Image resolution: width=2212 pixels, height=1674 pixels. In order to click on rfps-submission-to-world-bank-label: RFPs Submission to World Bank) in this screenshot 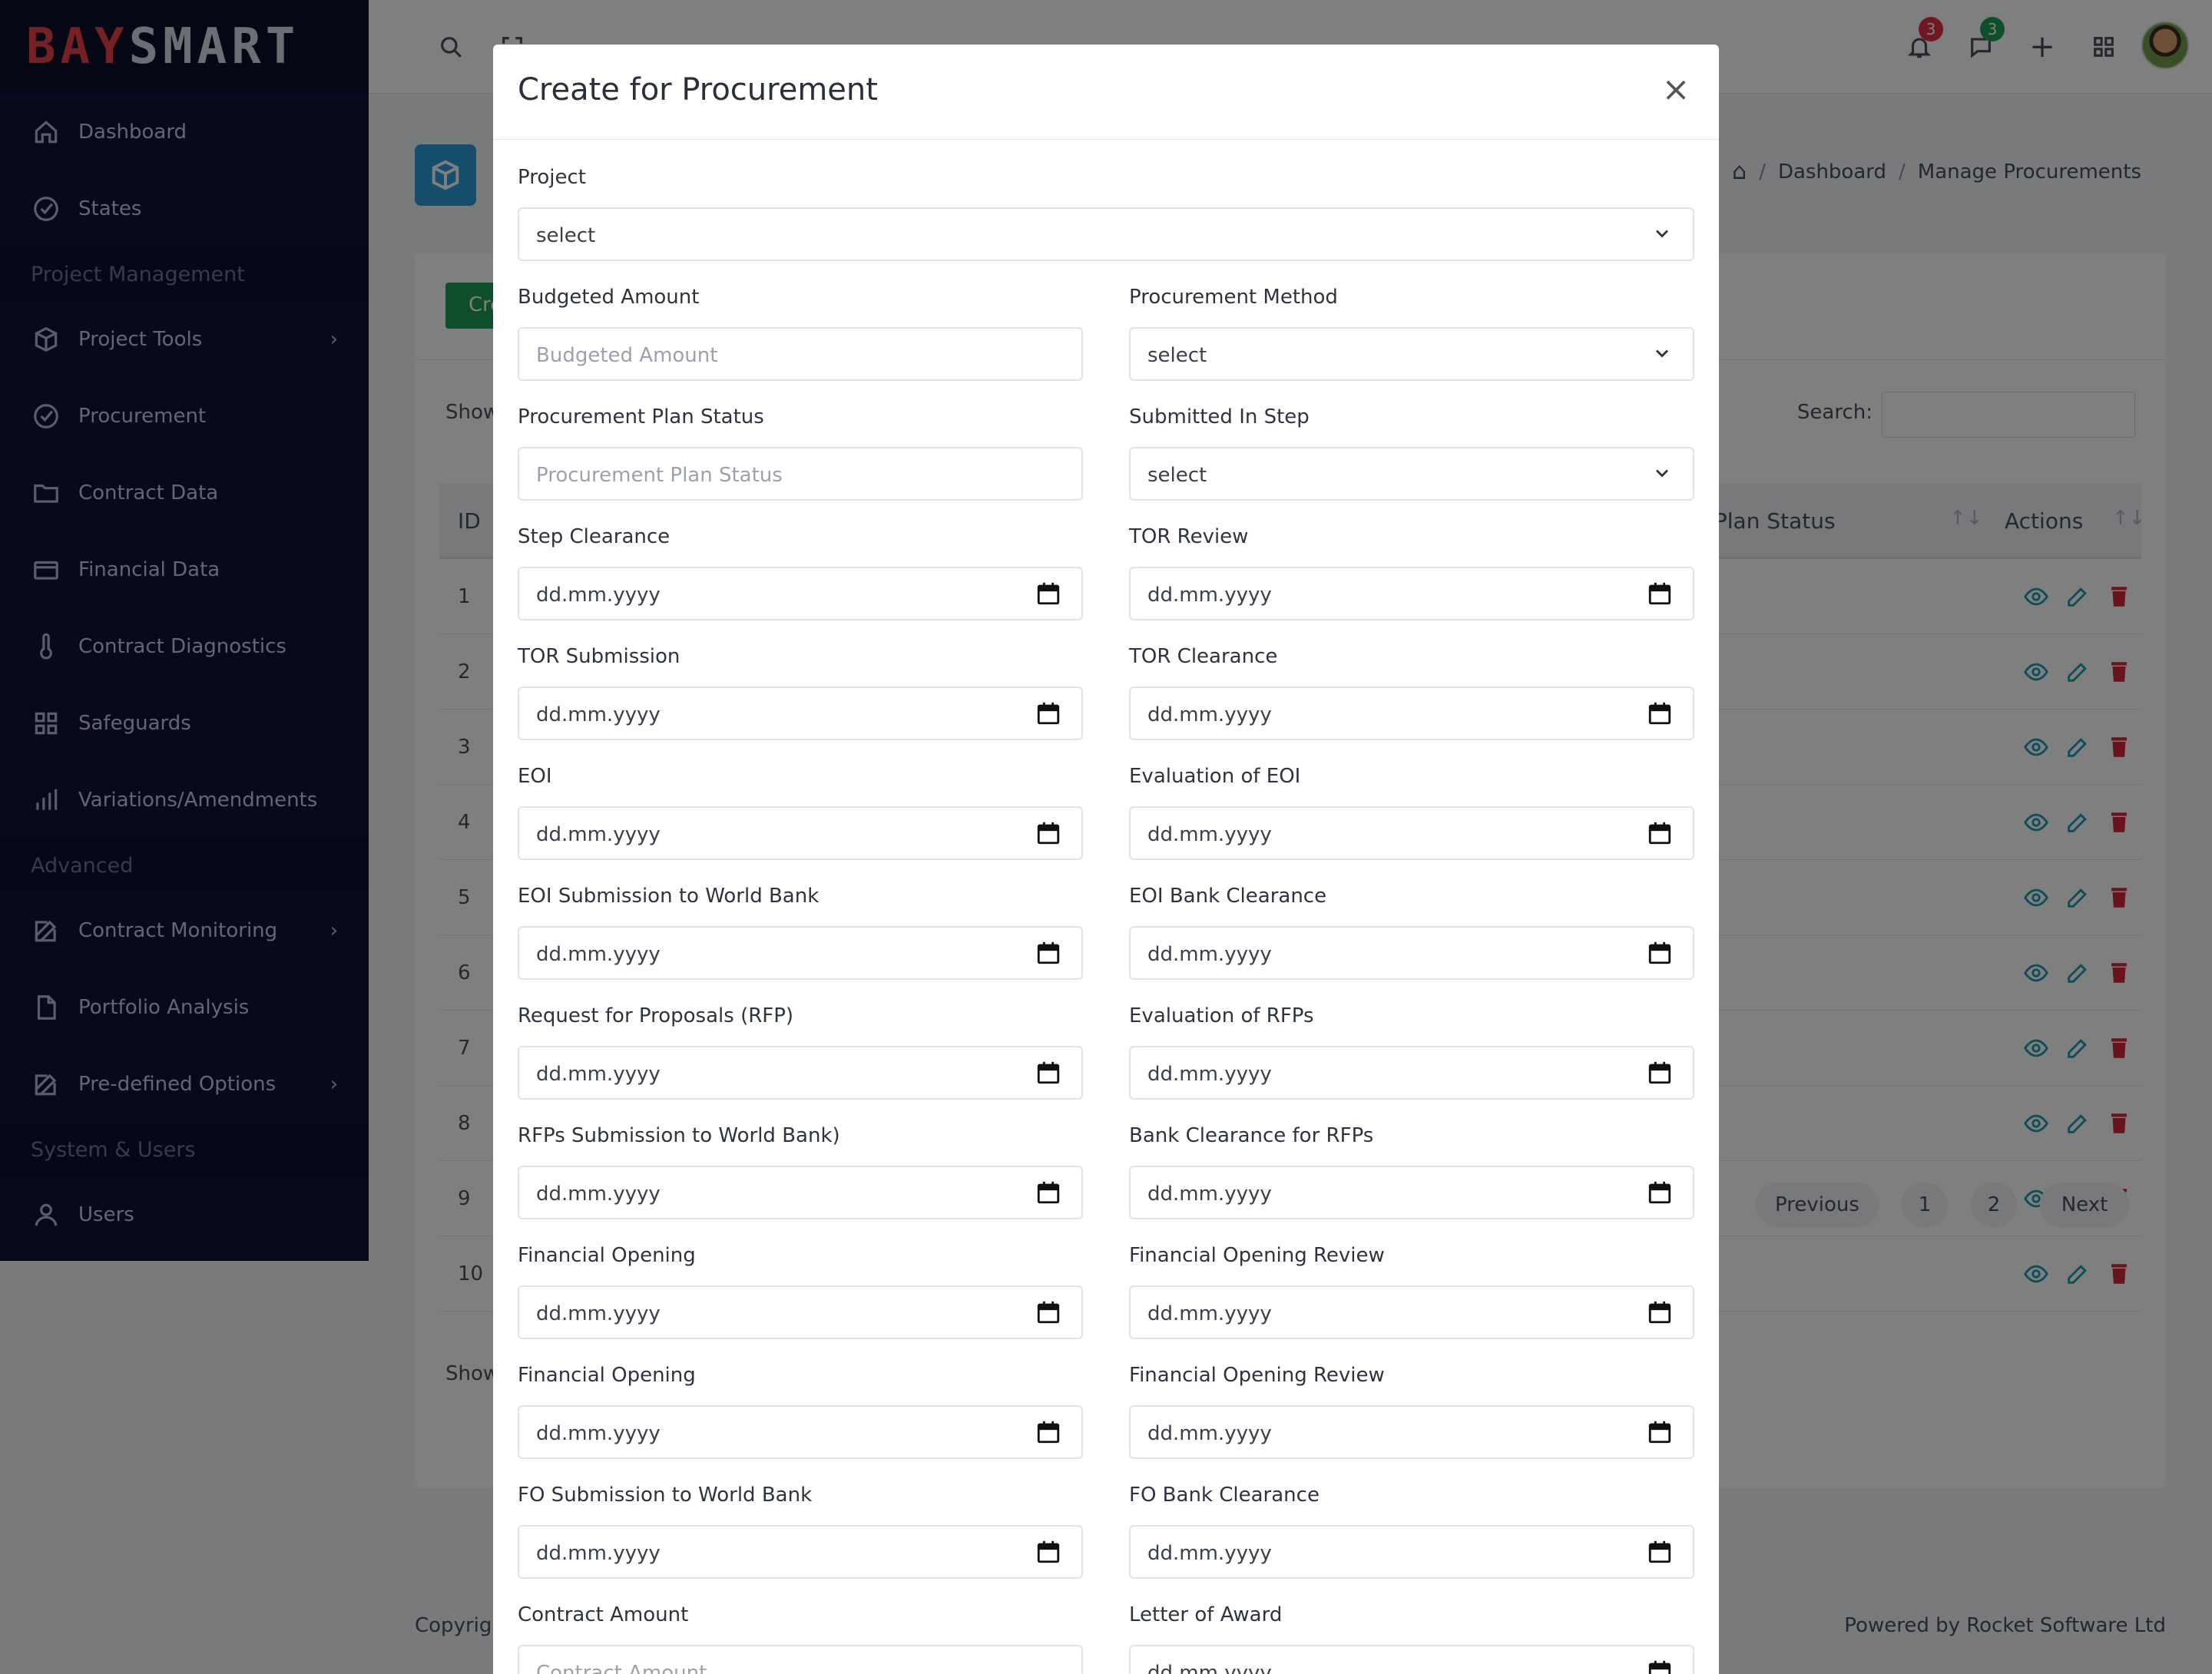, I will do `click(679, 1135)`.